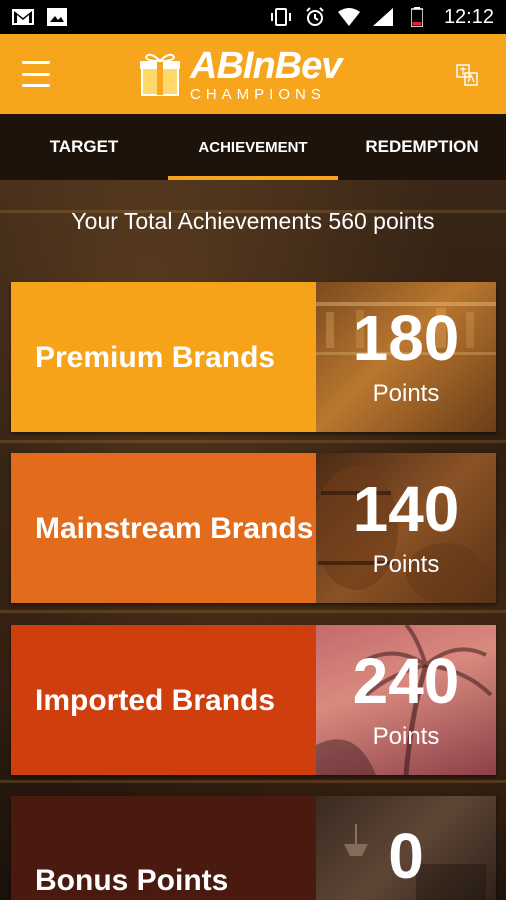 This screenshot has width=506, height=900. What do you see at coordinates (163, 848) in the screenshot?
I see `card-title: Bonus Points` at bounding box center [163, 848].